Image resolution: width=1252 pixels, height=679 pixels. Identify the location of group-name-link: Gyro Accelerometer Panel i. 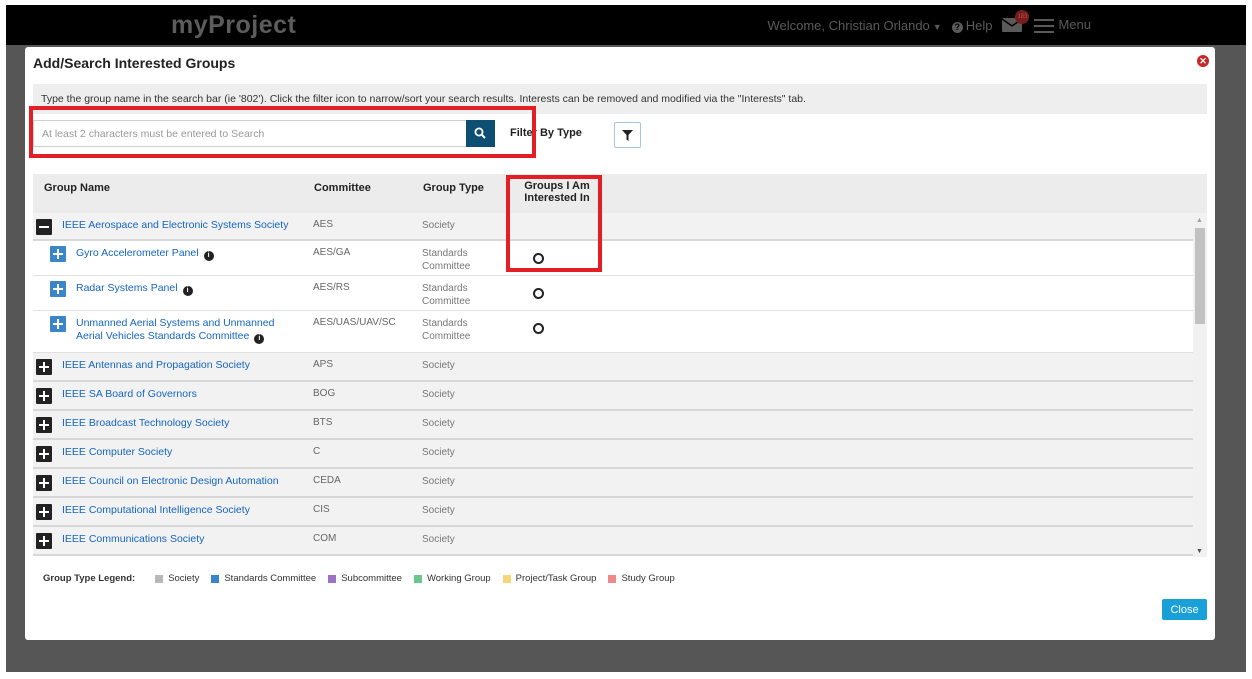
(186, 254).